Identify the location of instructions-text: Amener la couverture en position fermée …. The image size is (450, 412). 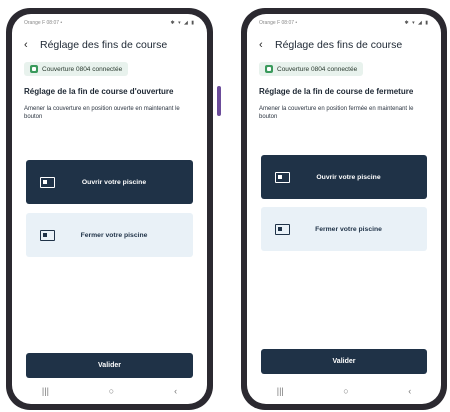
(336, 113).